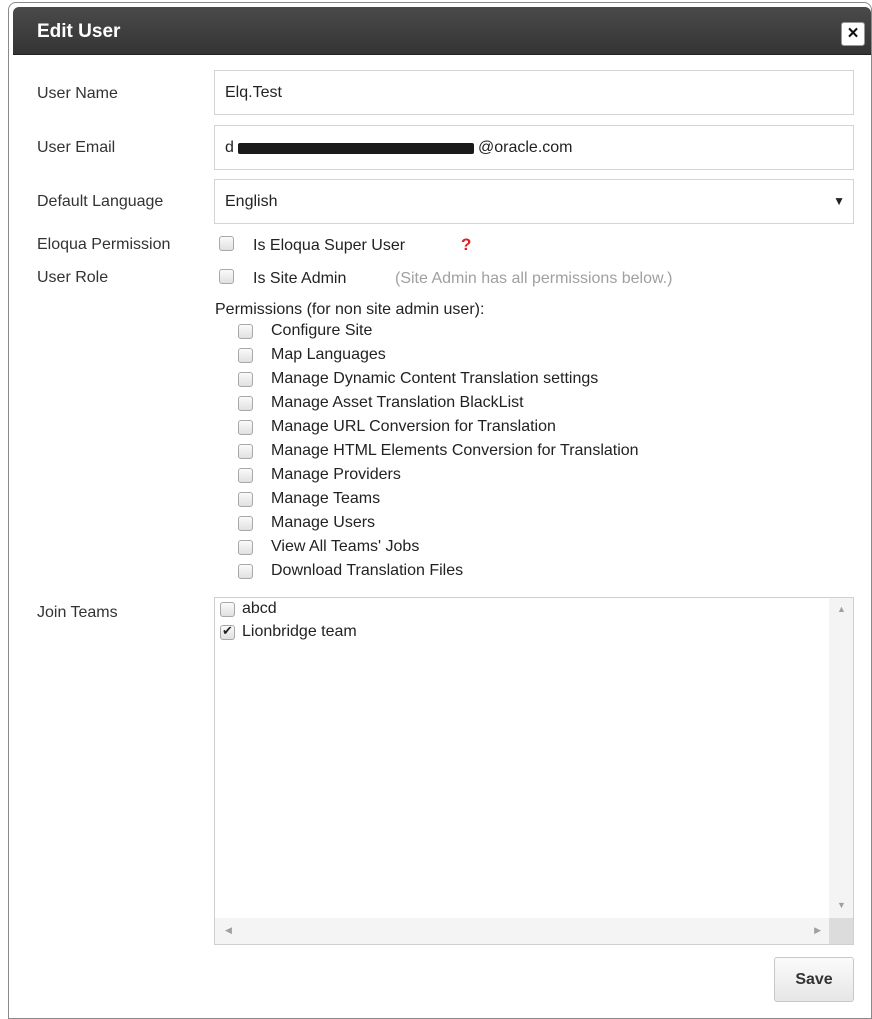  What do you see at coordinates (228, 930) in the screenshot?
I see `scroll-left-icon: ◀` at bounding box center [228, 930].